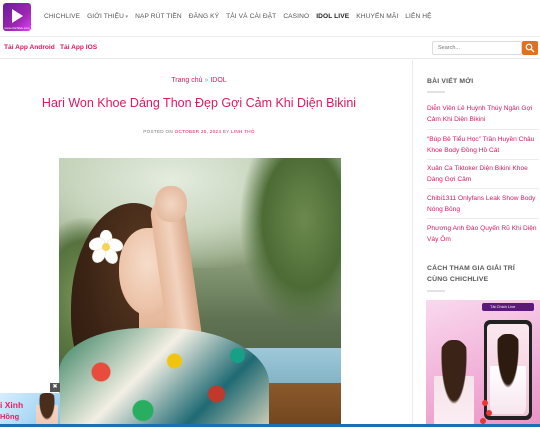 Image resolution: width=540 pixels, height=427 pixels. Describe the element at coordinates (243, 131) in the screenshot. I see `meta-author: LINH THỎ` at that location.